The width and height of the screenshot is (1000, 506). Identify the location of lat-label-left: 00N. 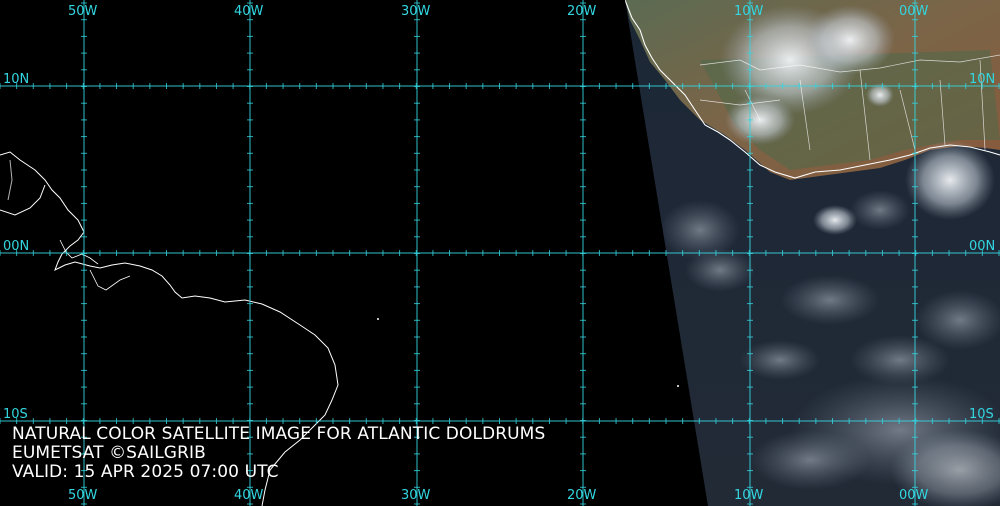
(16, 246).